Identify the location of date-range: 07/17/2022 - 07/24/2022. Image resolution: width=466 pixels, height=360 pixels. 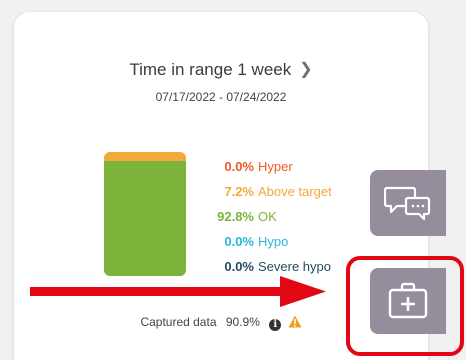
(221, 97).